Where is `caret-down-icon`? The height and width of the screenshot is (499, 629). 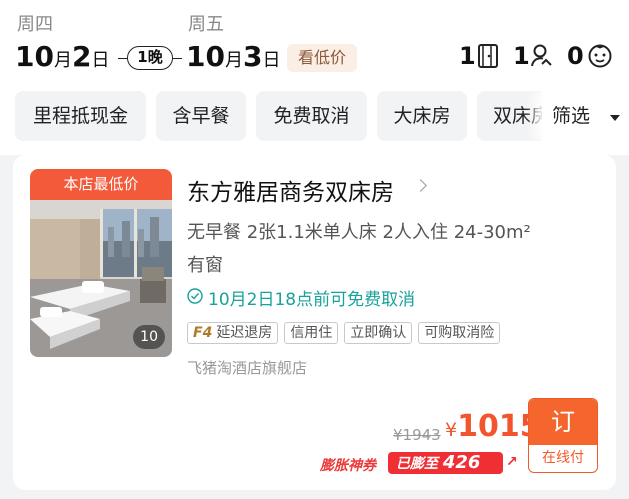 caret-down-icon is located at coordinates (615, 118).